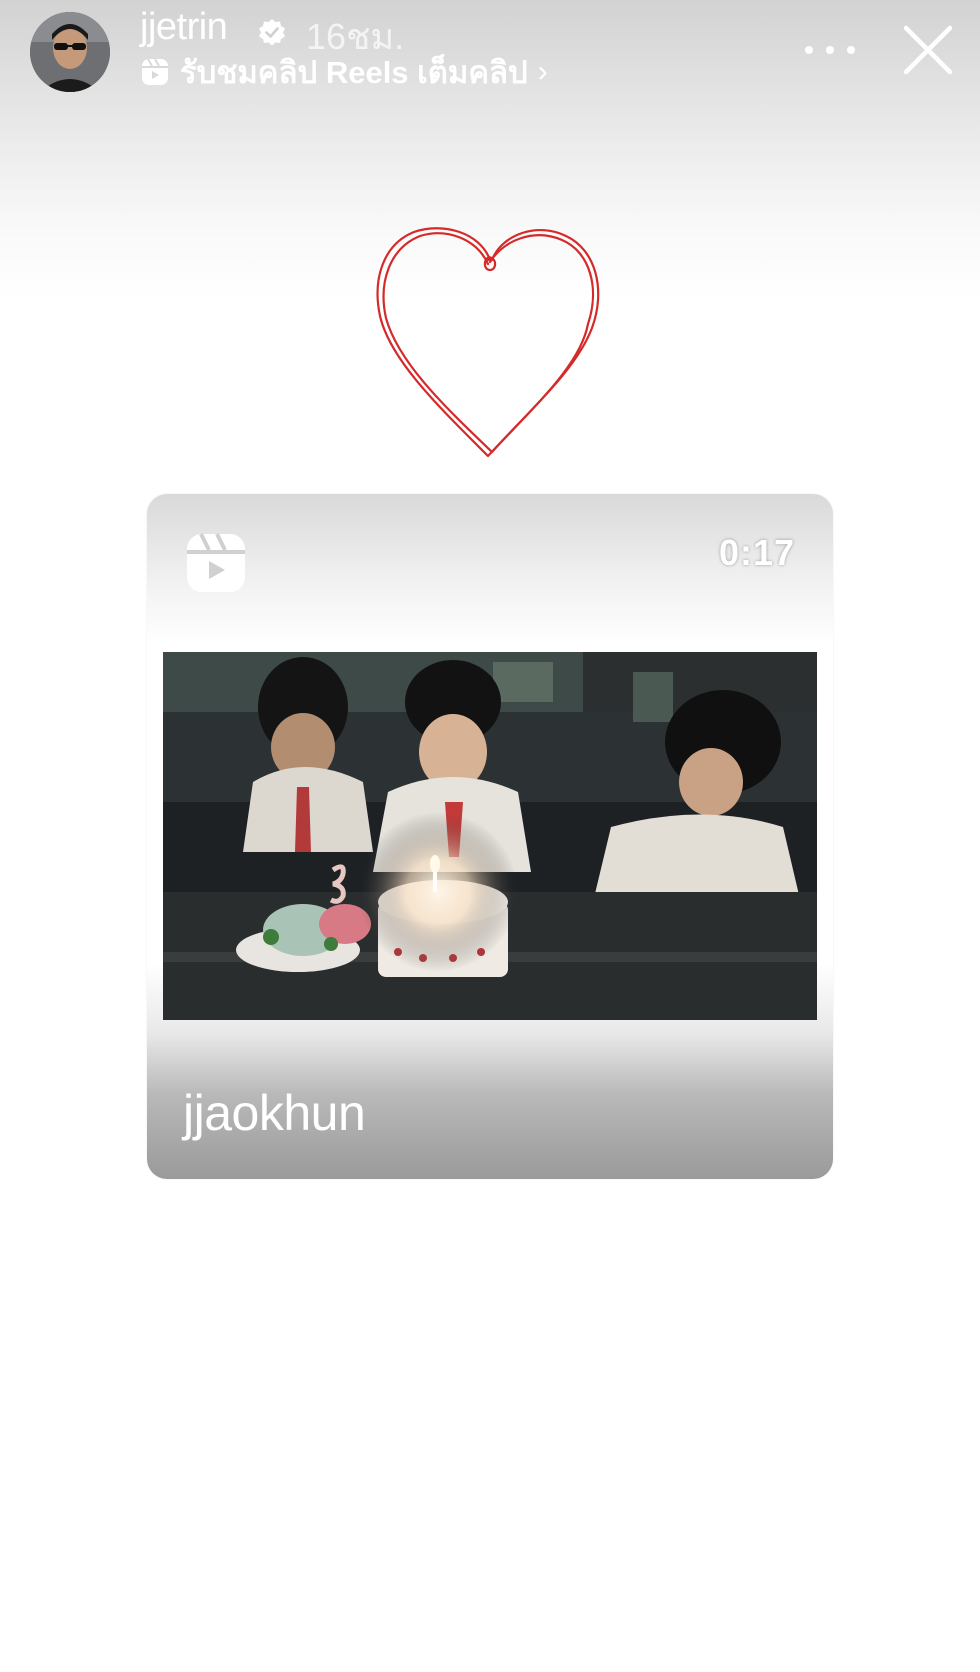 This screenshot has height=1672, width=980. I want to click on story-username: jjetrin, so click(184, 27).